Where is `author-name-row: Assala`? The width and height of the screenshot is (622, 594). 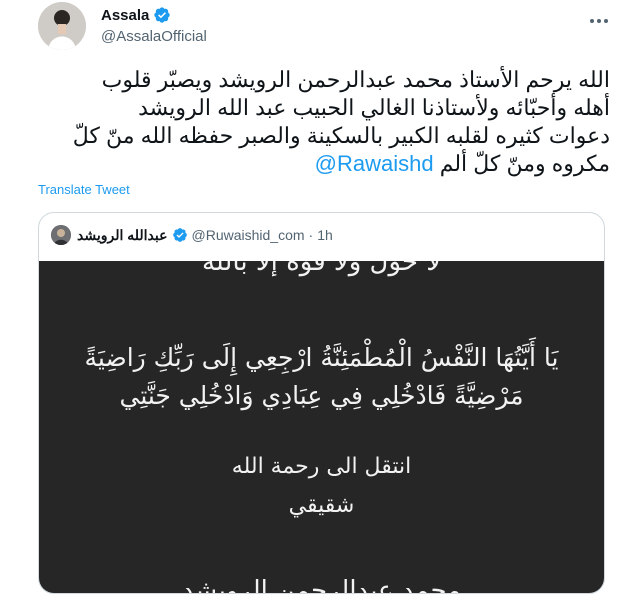
author-name-row: Assala is located at coordinates (136, 15).